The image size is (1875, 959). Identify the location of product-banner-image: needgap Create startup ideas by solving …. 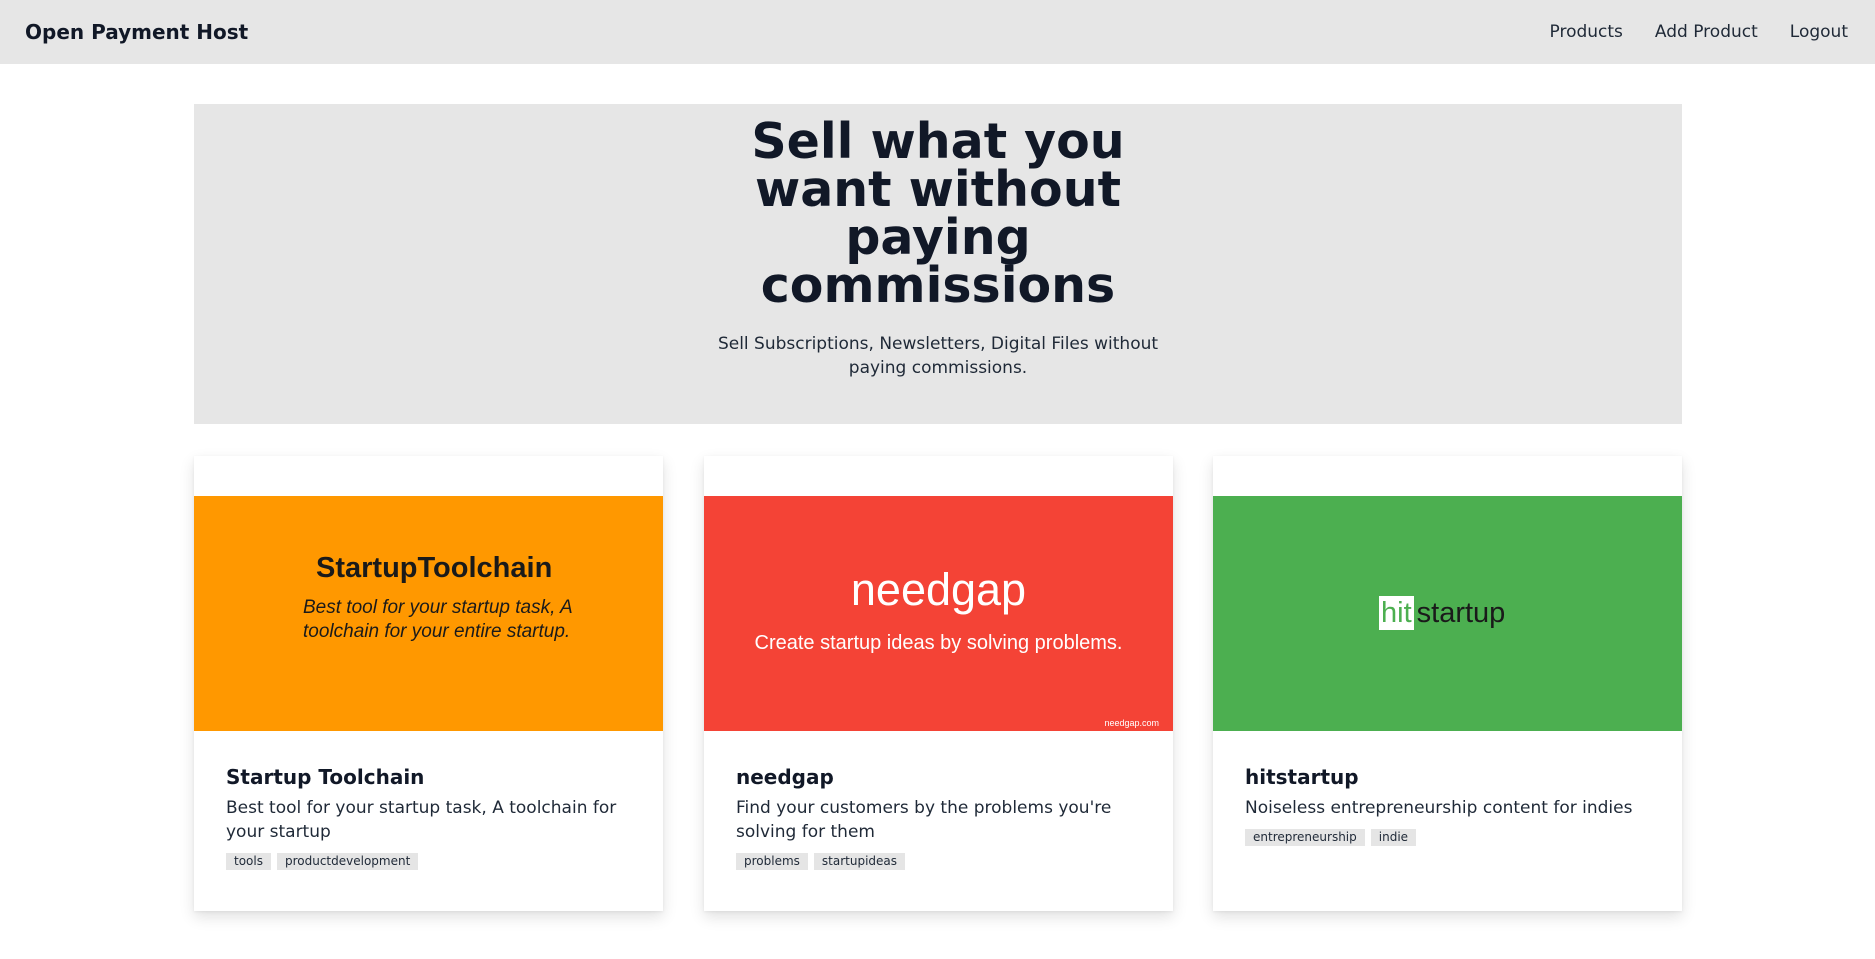
(938, 613).